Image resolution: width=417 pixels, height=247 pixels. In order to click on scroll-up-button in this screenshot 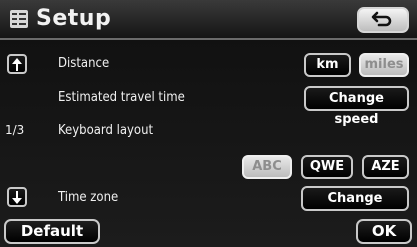, I will do `click(17, 64)`.